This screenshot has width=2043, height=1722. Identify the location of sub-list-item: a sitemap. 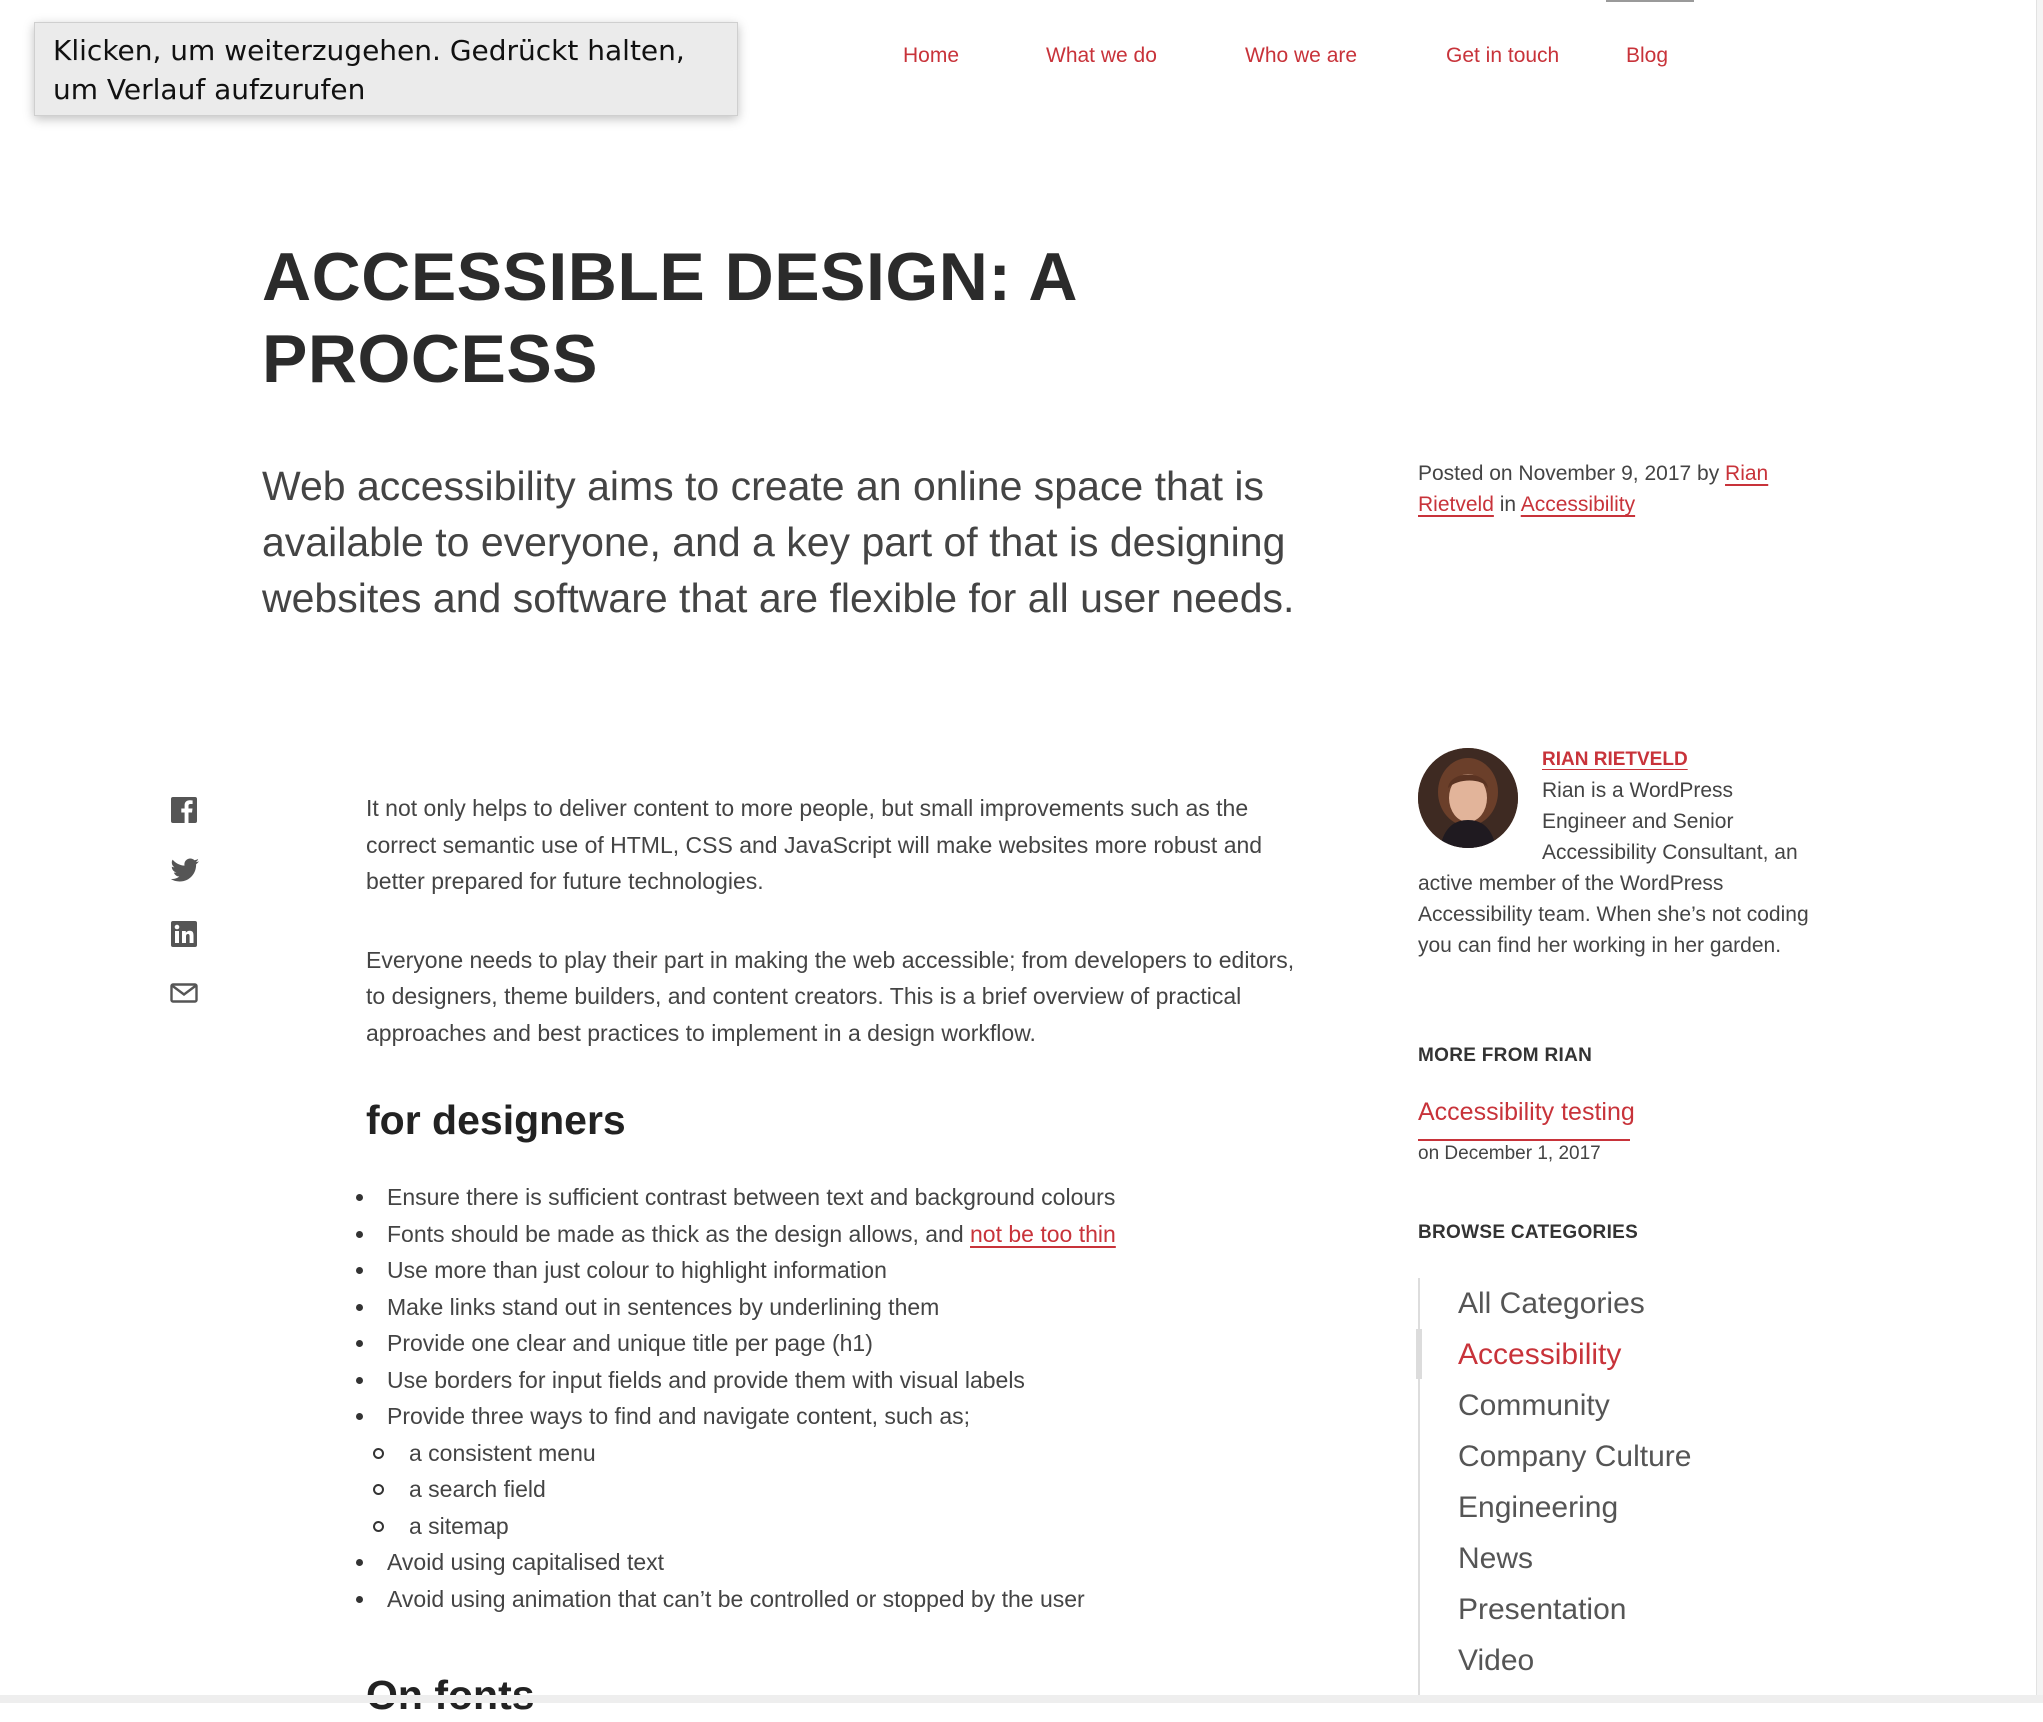
(836, 1526).